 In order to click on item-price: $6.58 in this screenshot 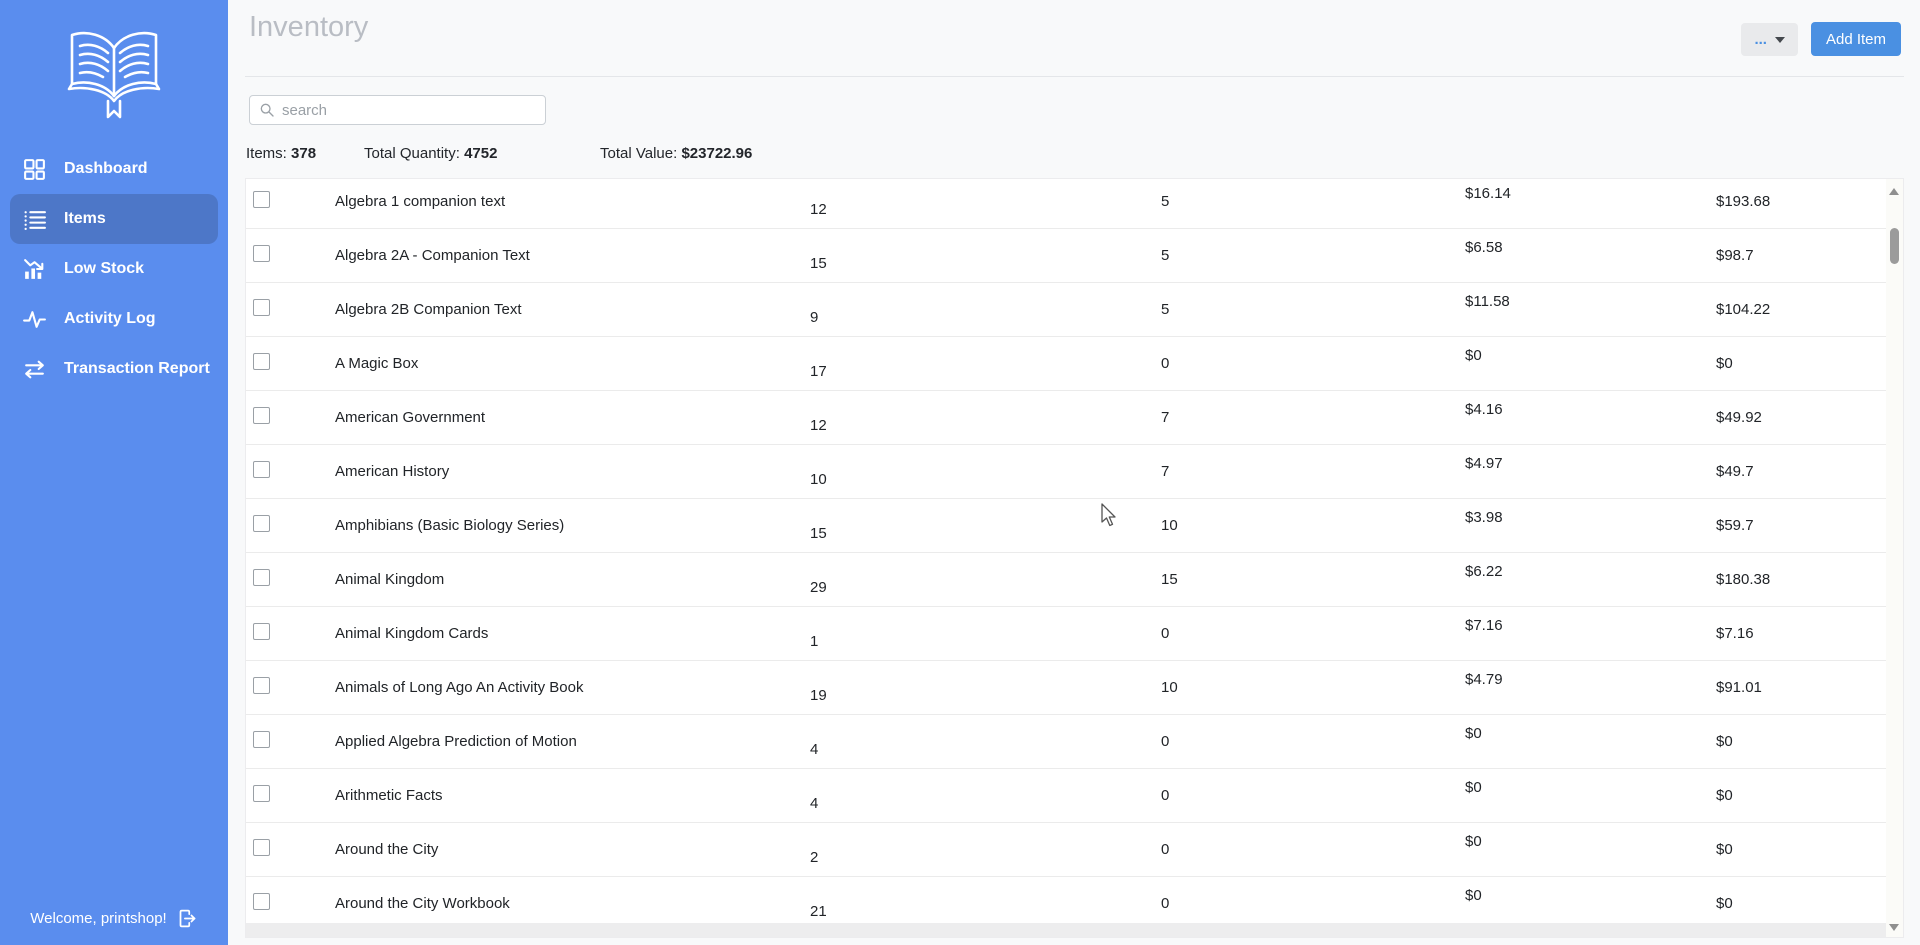, I will do `click(1484, 247)`.